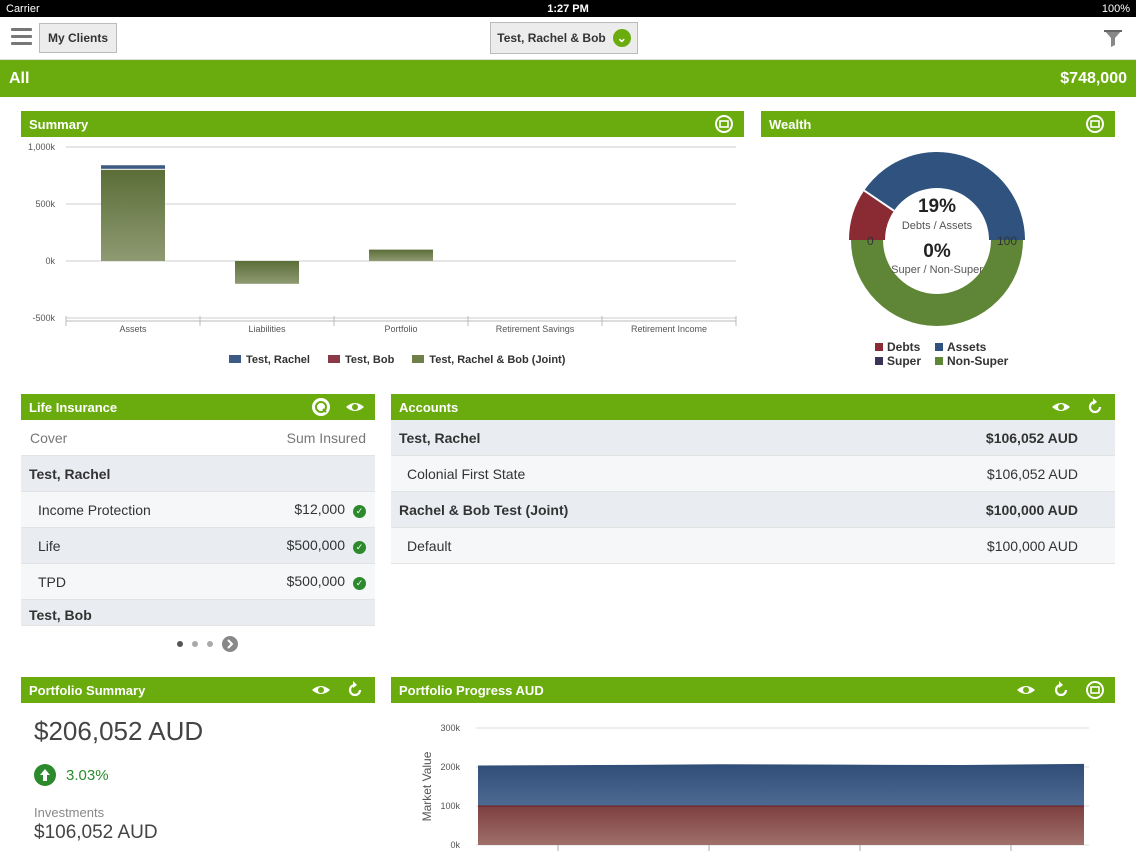  I want to click on my-clients-button: My Clients, so click(78, 38).